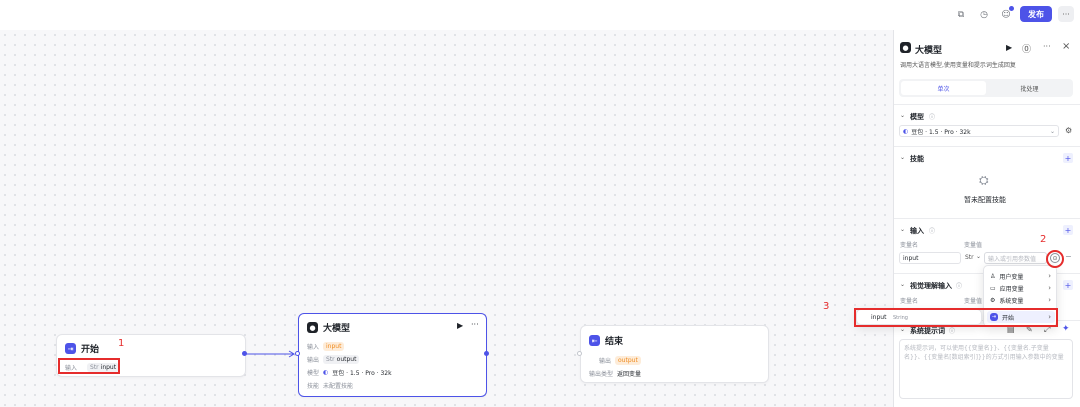 This screenshot has height=407, width=1080. What do you see at coordinates (605, 361) in the screenshot?
I see `end-output-label: 输出` at bounding box center [605, 361].